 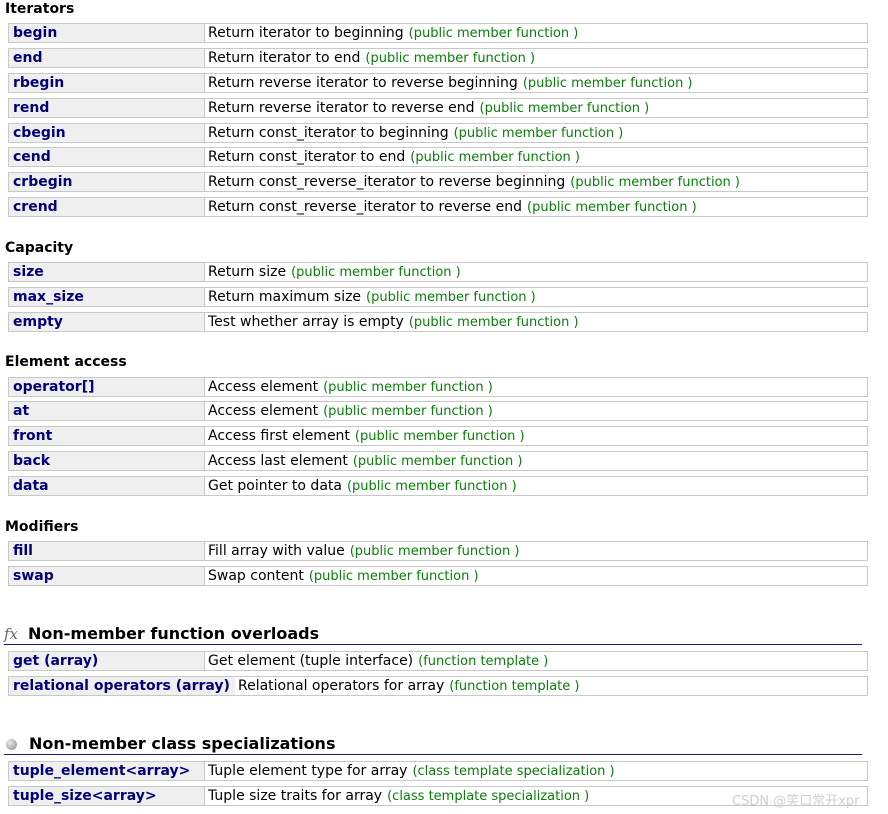 I want to click on section-title-modifiers: Modifiers, so click(x=42, y=527).